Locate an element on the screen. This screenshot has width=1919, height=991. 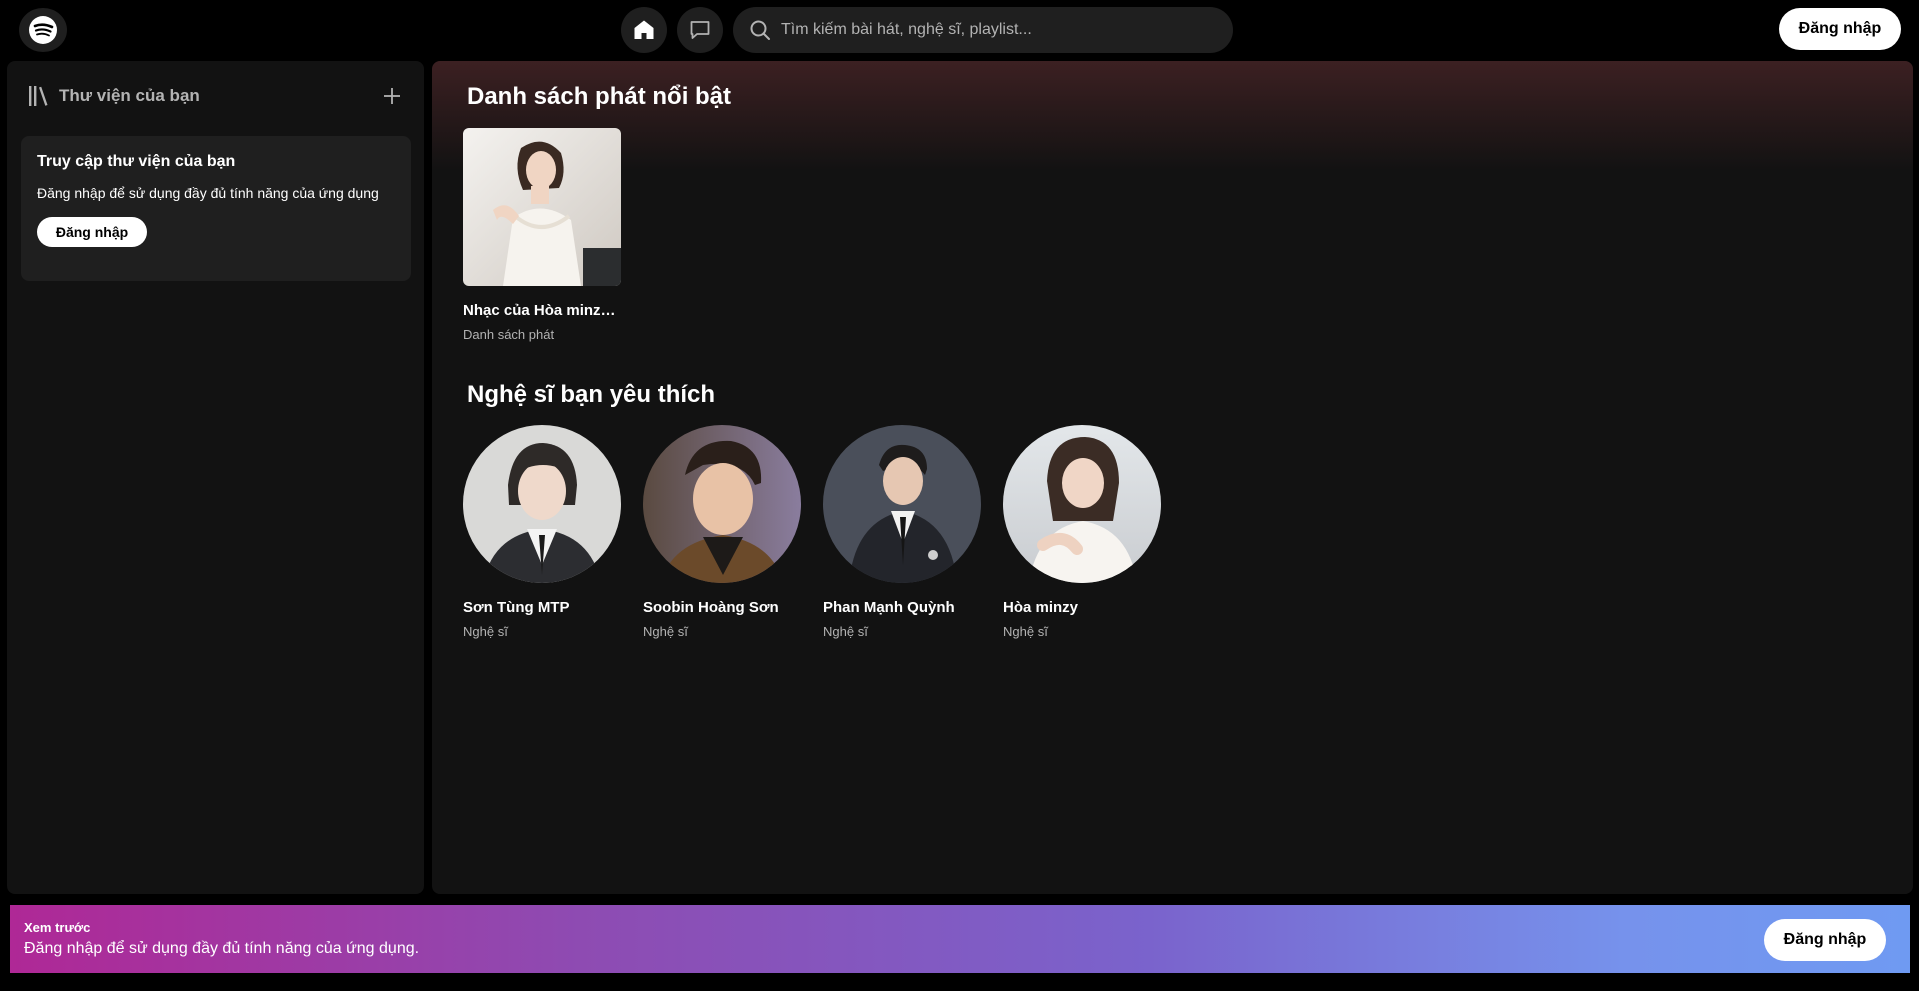
library-header: Thư viện của bạn is located at coordinates (215, 96).